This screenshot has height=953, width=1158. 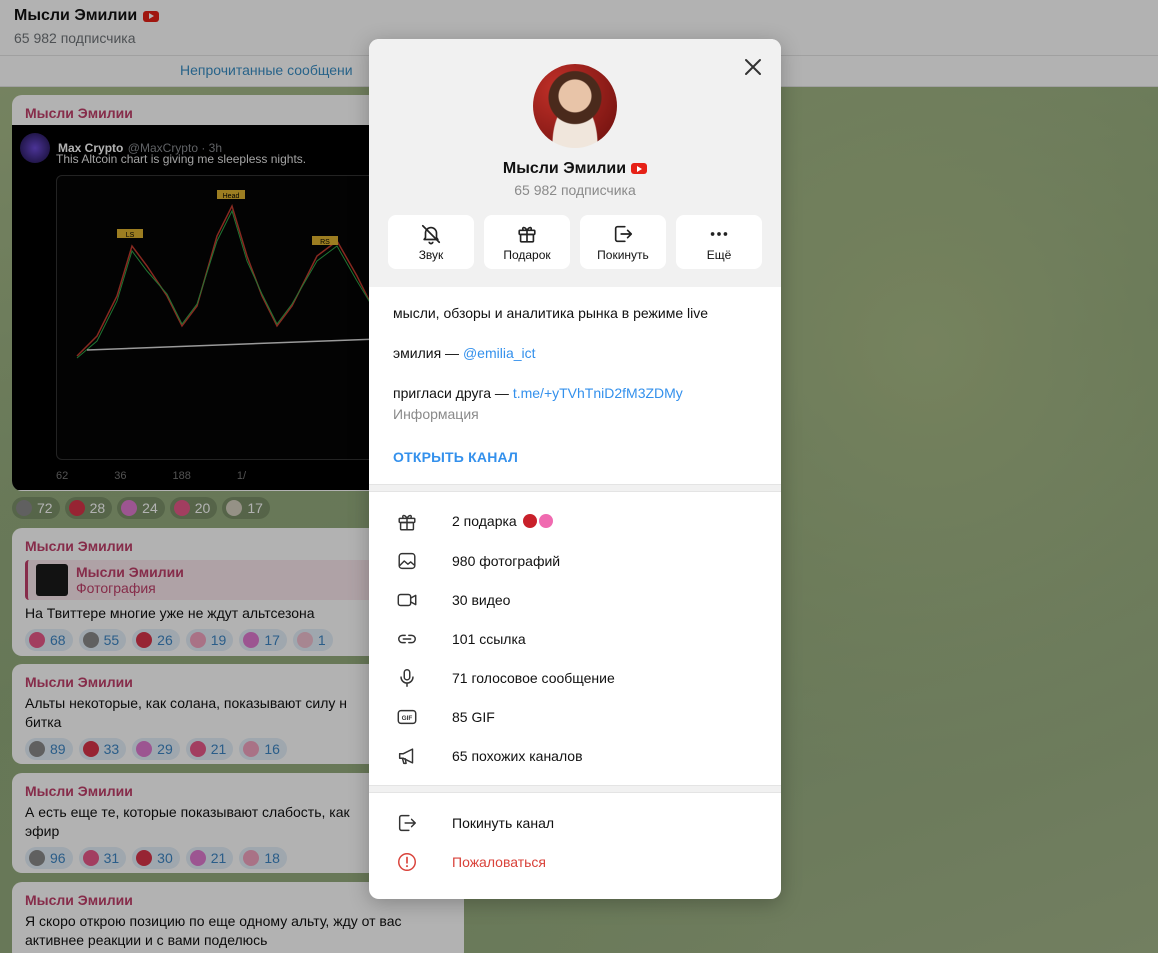 What do you see at coordinates (473, 716) in the screenshot?
I see `gif-label: 85 GIF` at bounding box center [473, 716].